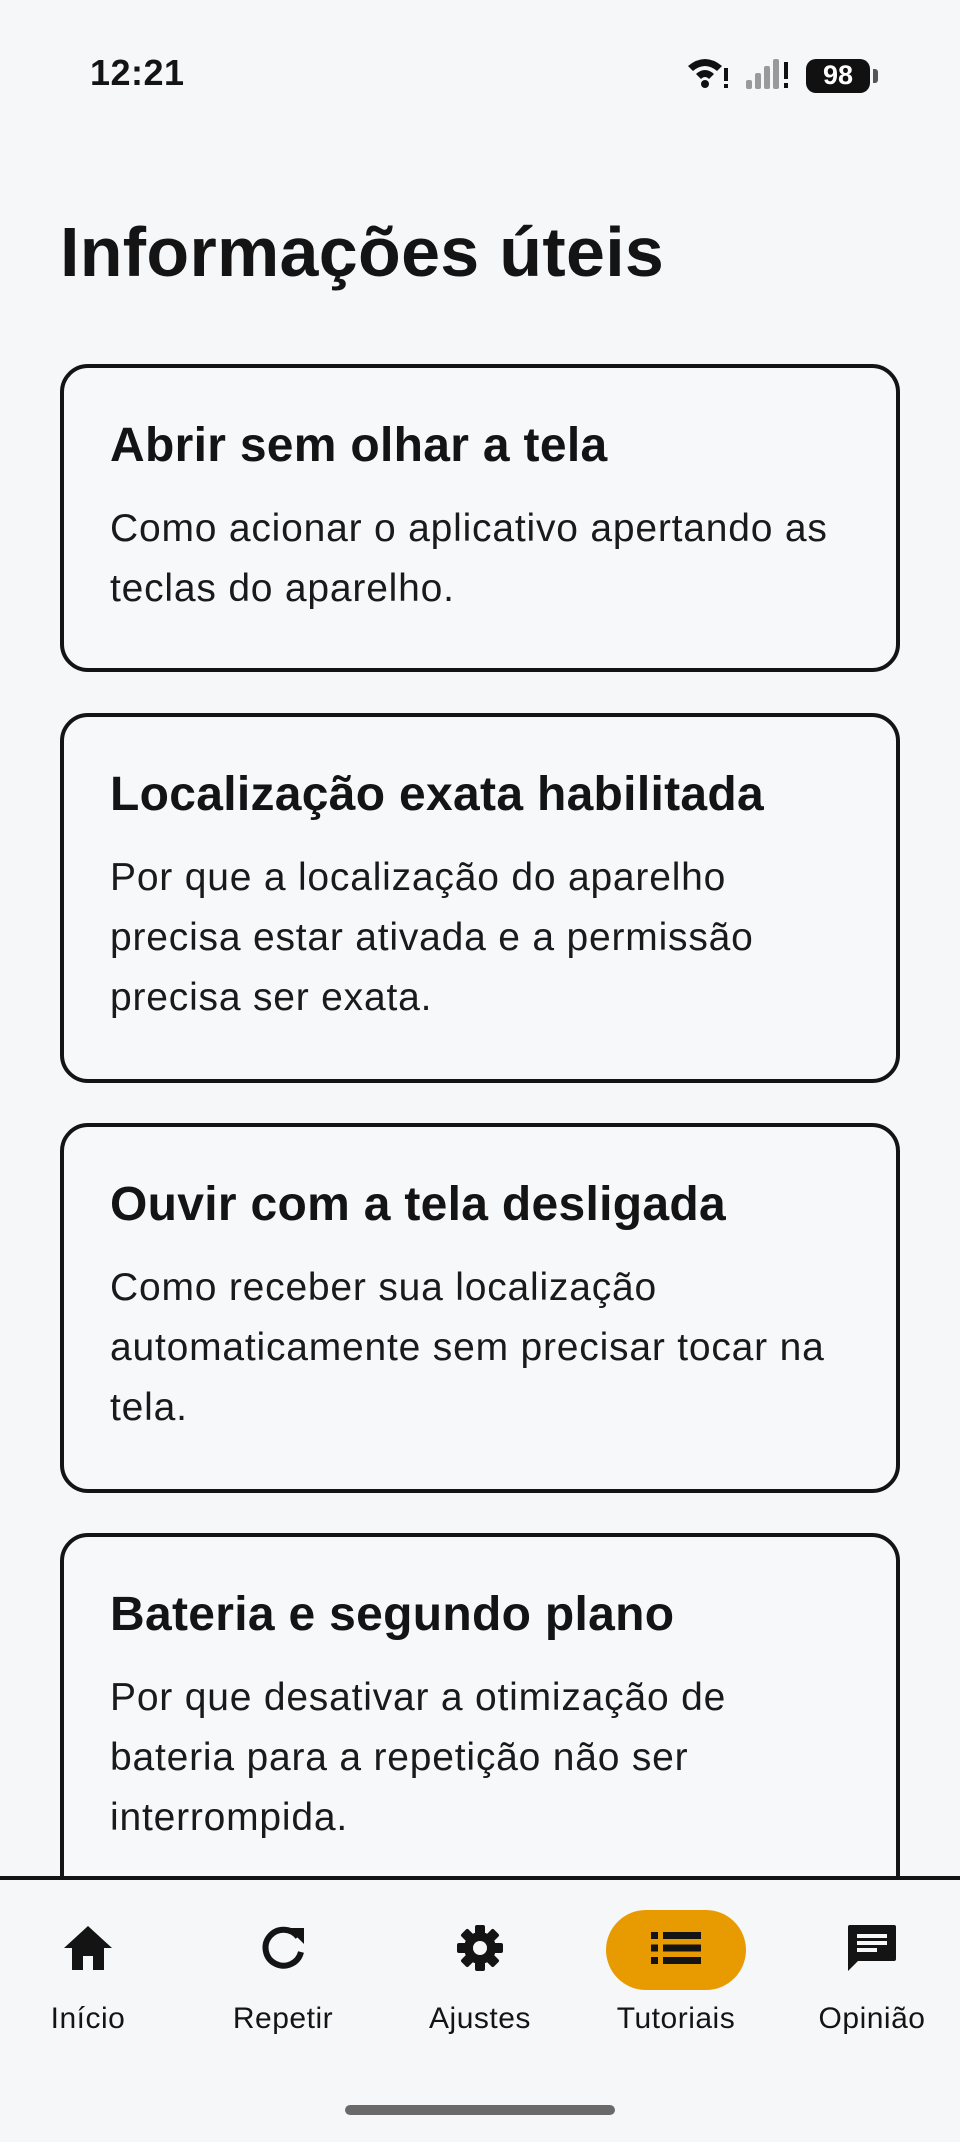 This screenshot has height=2142, width=960. What do you see at coordinates (708, 75) in the screenshot?
I see `wifi-alert-icon` at bounding box center [708, 75].